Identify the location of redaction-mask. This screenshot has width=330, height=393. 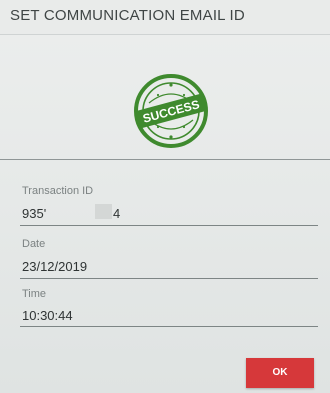
(103, 211).